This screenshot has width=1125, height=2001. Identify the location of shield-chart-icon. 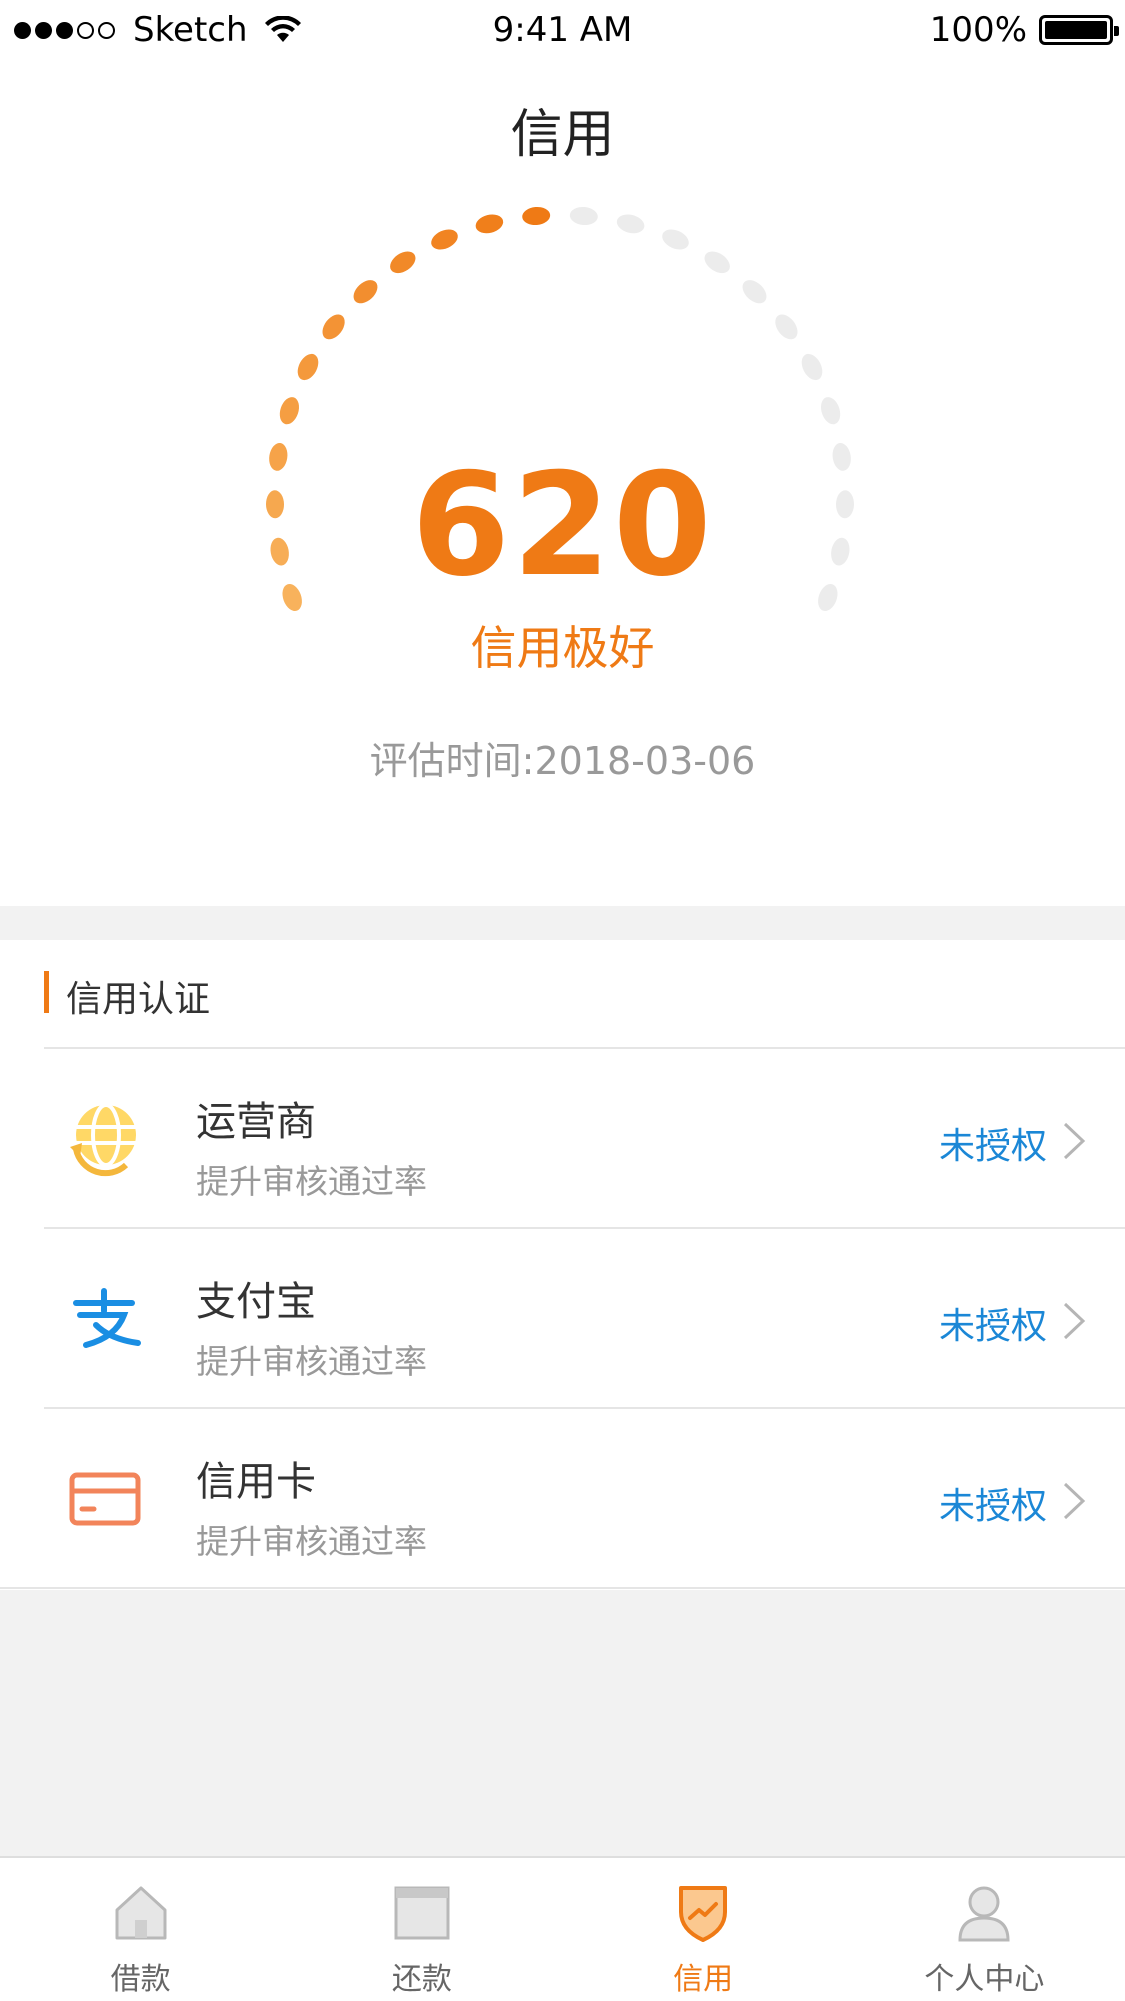
(703, 1914).